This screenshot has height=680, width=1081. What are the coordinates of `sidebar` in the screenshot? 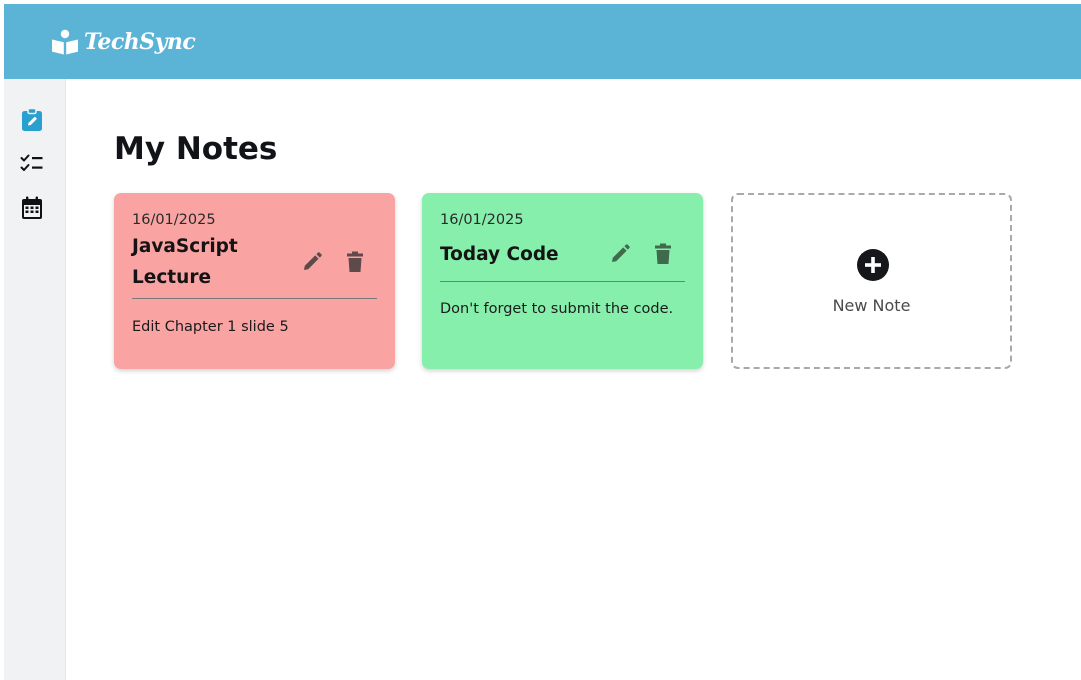 It's located at (35, 379).